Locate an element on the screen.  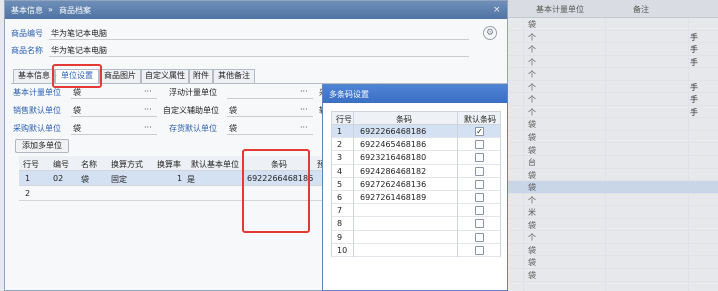
sales-unit-value: 袋 is located at coordinates (77, 110).